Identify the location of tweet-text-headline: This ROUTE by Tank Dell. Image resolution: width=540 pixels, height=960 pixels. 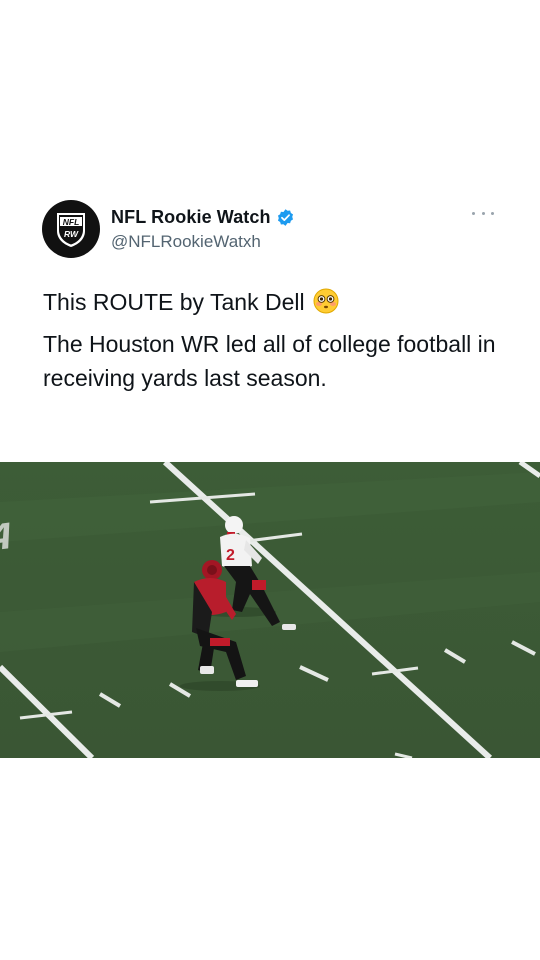
(174, 302).